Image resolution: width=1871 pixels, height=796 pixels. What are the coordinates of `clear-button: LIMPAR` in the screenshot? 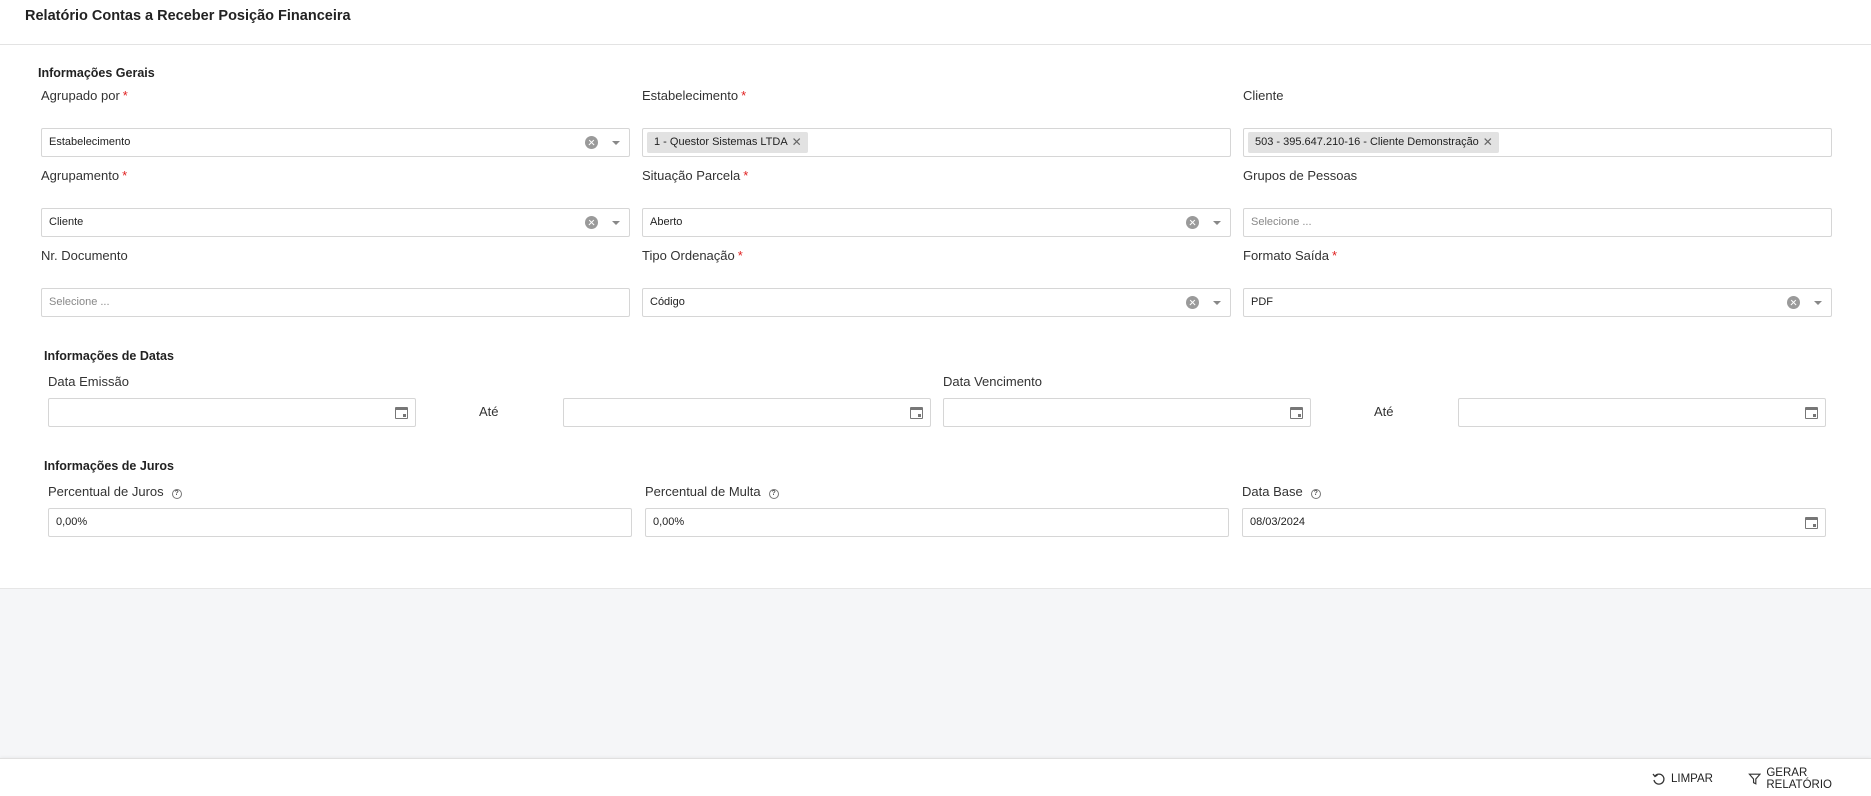 It's located at (1682, 779).